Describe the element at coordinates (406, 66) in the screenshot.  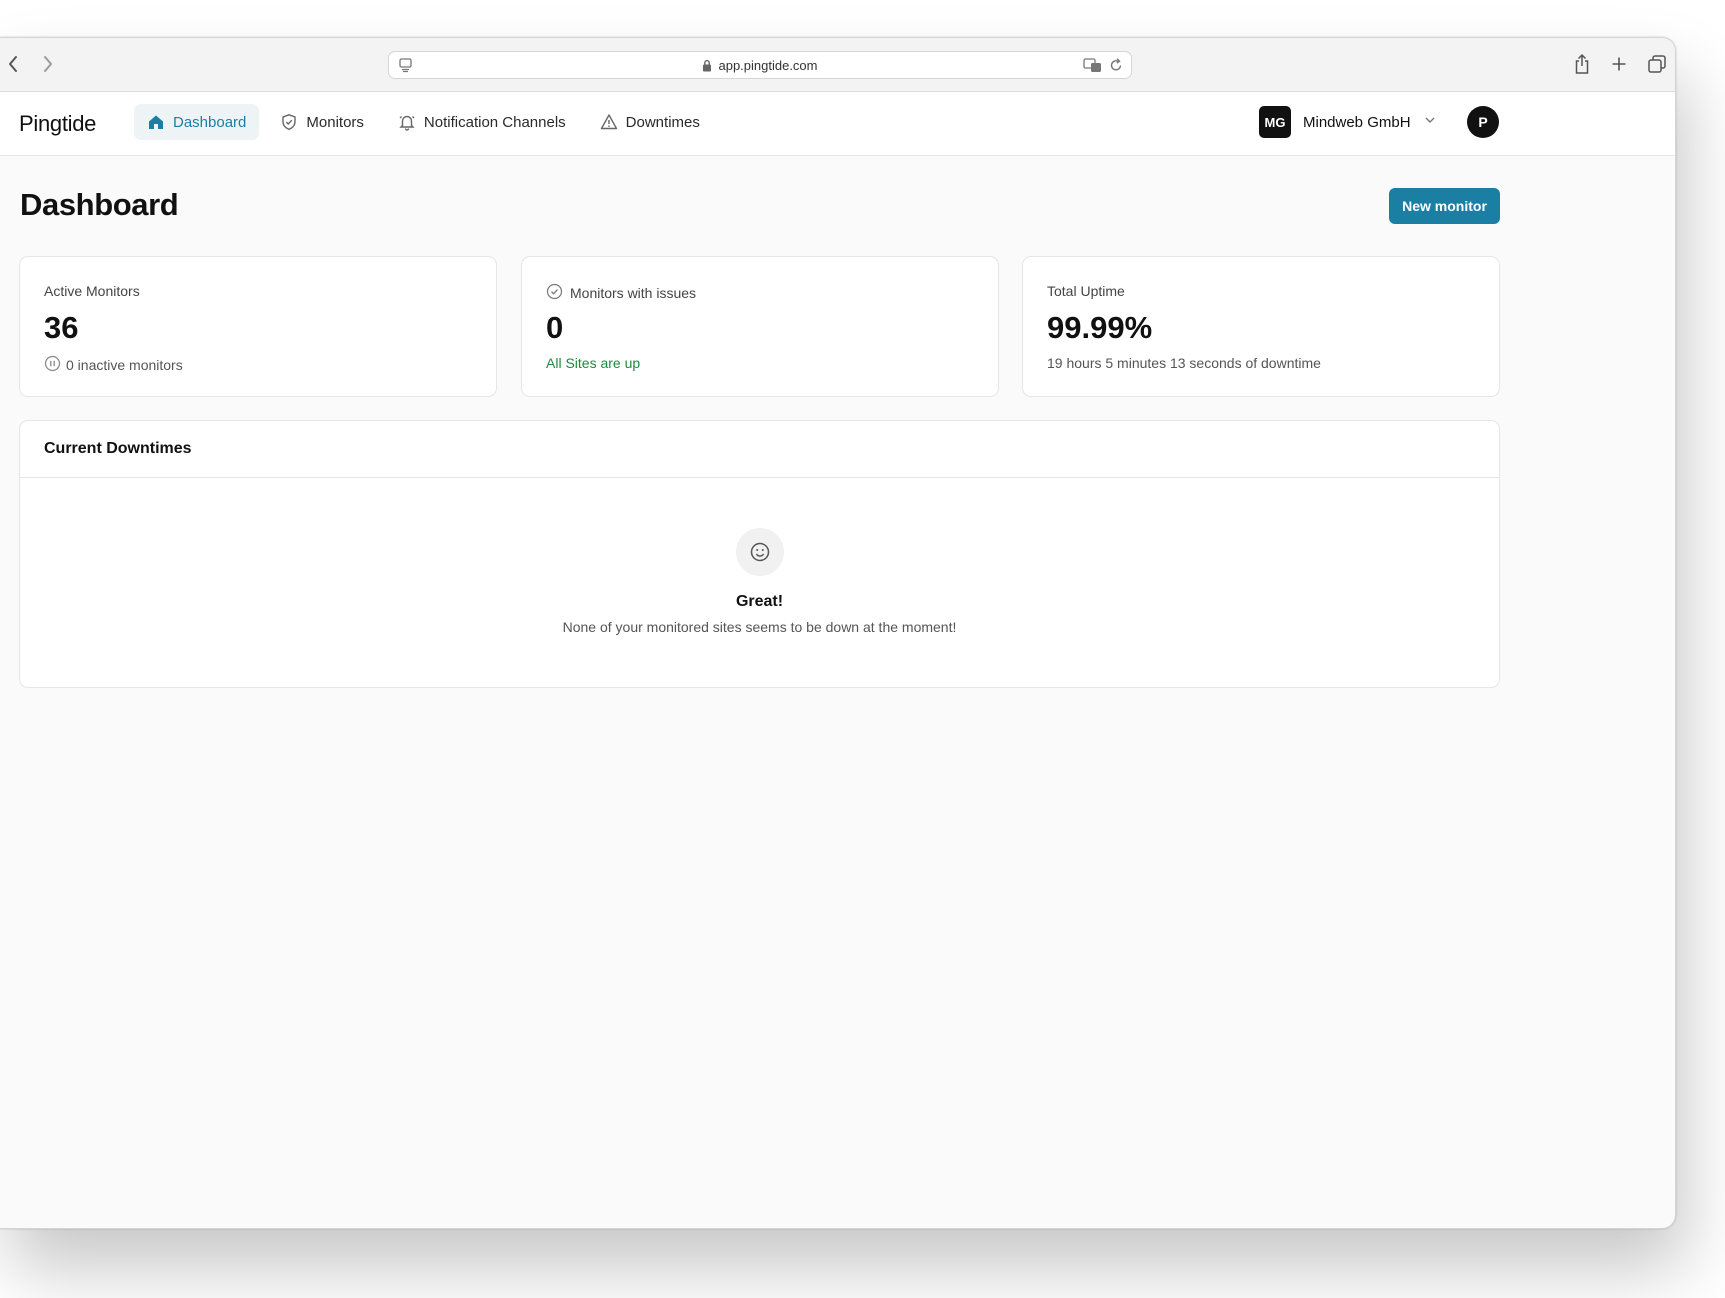
I see `page-settings-icon` at that location.